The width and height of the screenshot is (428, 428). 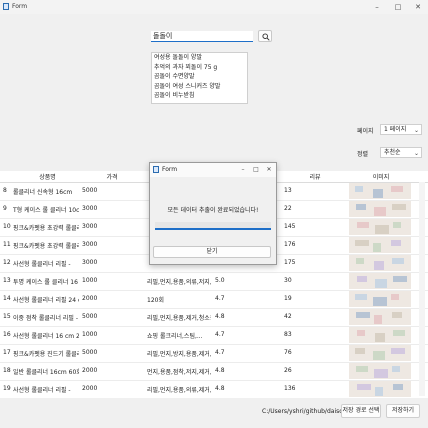 I want to click on sort-select-value: 추천순, so click(x=392, y=152).